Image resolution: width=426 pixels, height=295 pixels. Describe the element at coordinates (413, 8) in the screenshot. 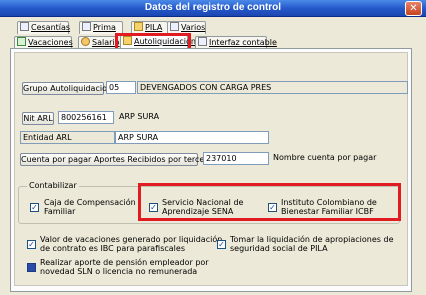

I see `close-button: ✕` at that location.